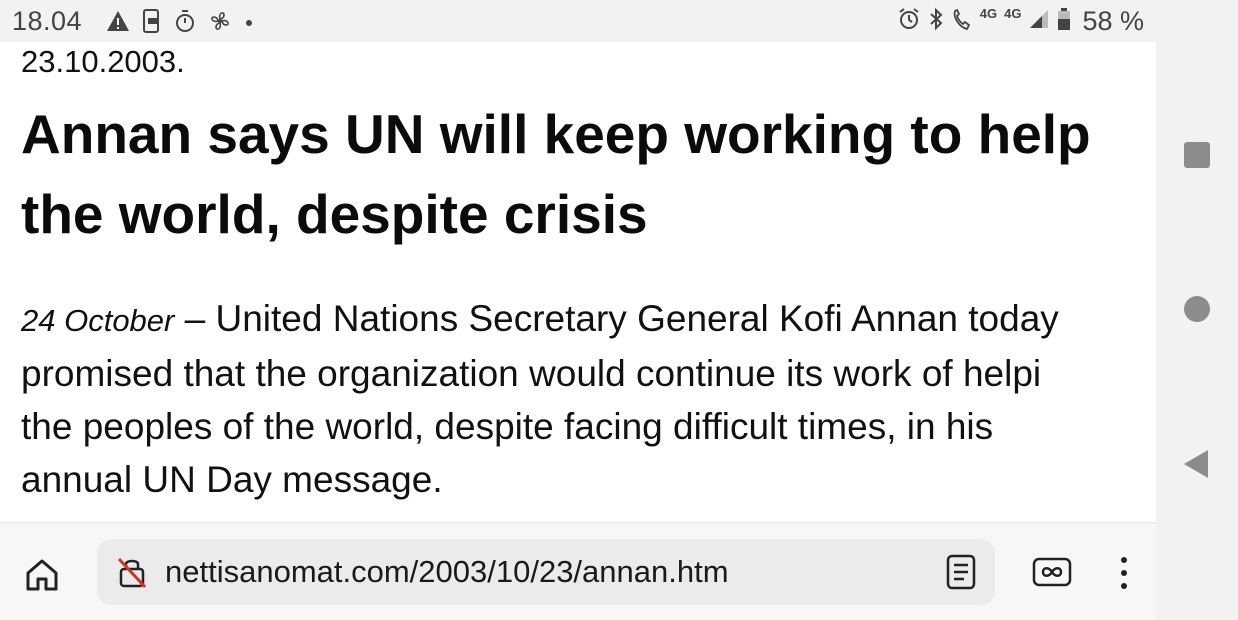 The width and height of the screenshot is (1238, 620). I want to click on battery-icon, so click(1064, 21).